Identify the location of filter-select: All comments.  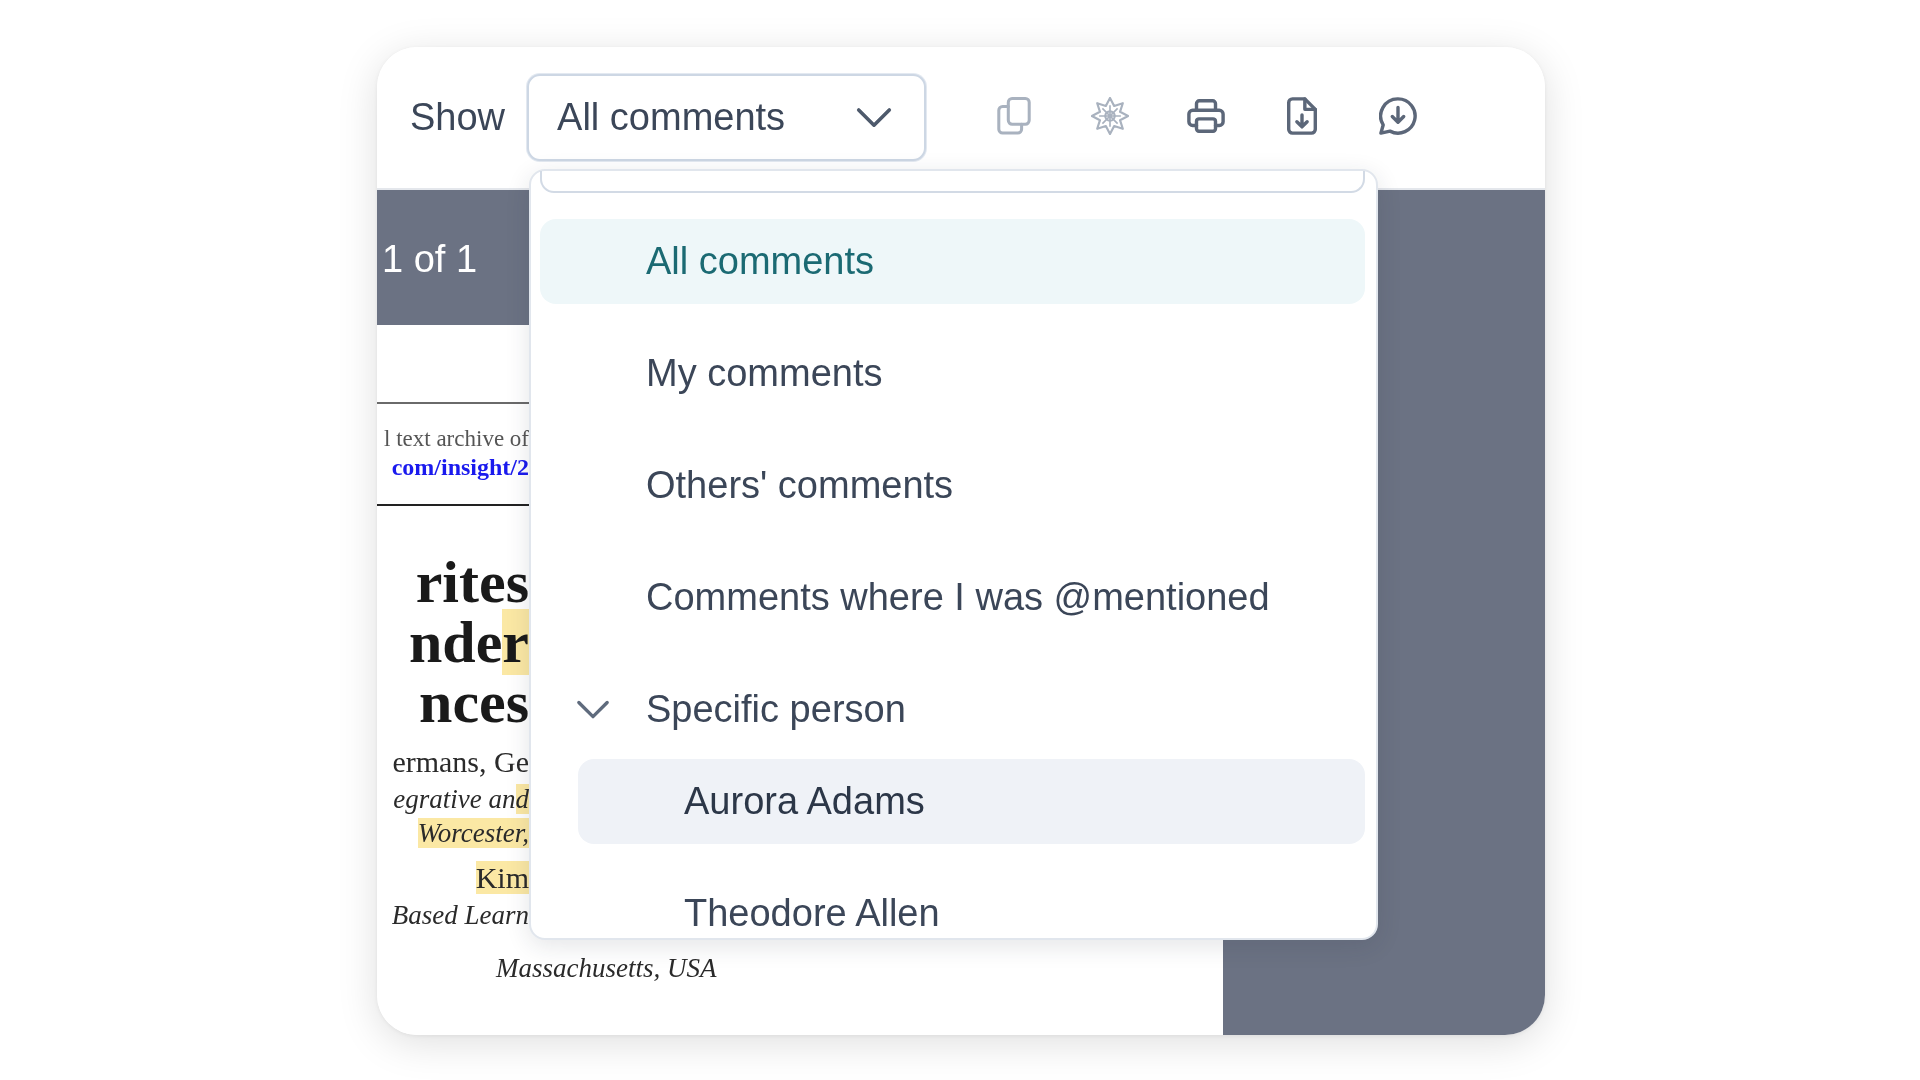
(727, 117).